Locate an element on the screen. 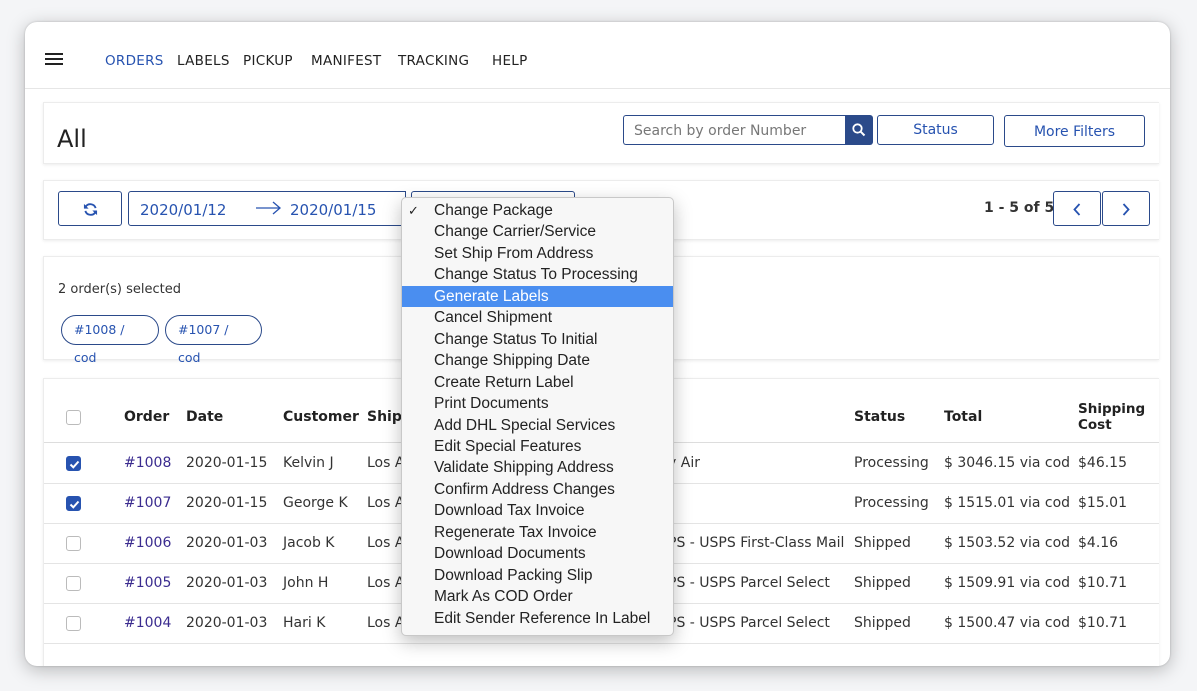 The height and width of the screenshot is (691, 1197). selected-order-chip: #1007 / cod is located at coordinates (213, 340).